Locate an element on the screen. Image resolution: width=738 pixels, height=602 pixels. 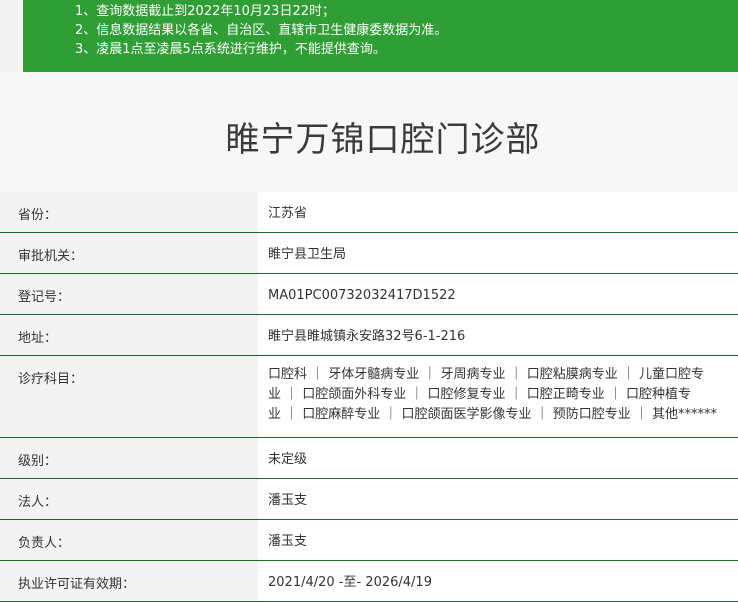
table-row: 地址： 睢宁县睢城镇永安路32号6-1-216 is located at coordinates (369, 335).